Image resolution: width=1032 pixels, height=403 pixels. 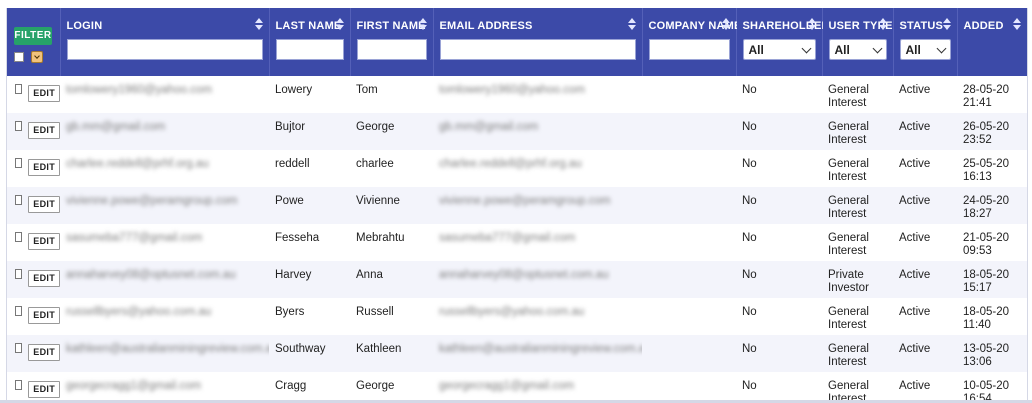 What do you see at coordinates (294, 90) in the screenshot?
I see `cell-last-name: Lowery` at bounding box center [294, 90].